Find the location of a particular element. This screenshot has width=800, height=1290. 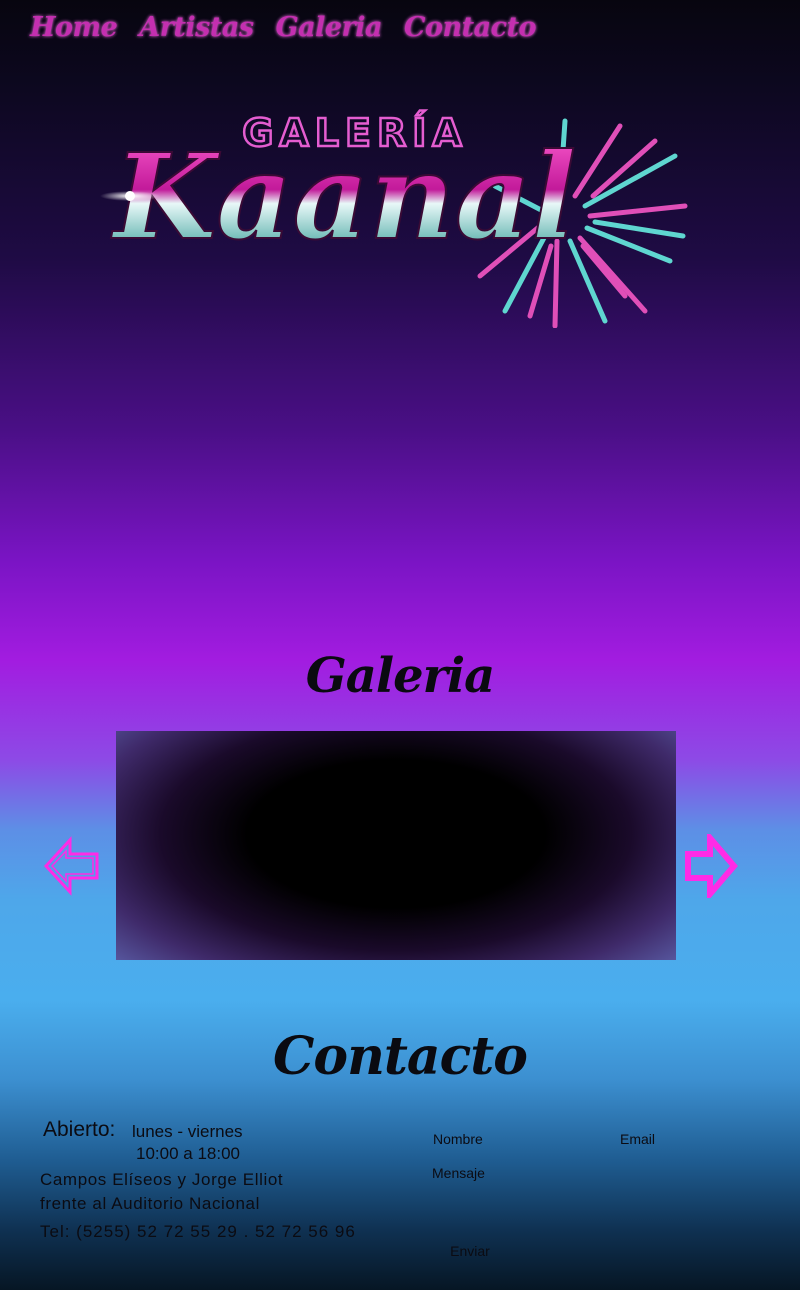

logo-graphic: GALERÍA Kaanal is located at coordinates (394, 219).